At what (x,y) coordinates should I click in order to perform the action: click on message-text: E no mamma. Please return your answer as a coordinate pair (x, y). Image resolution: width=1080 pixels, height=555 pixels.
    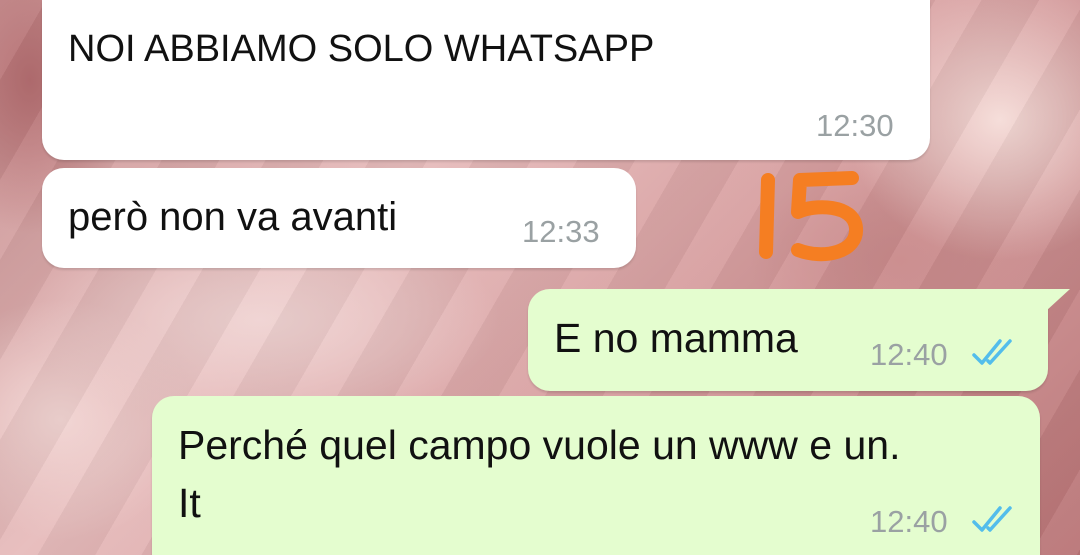
    Looking at the image, I should click on (676, 338).